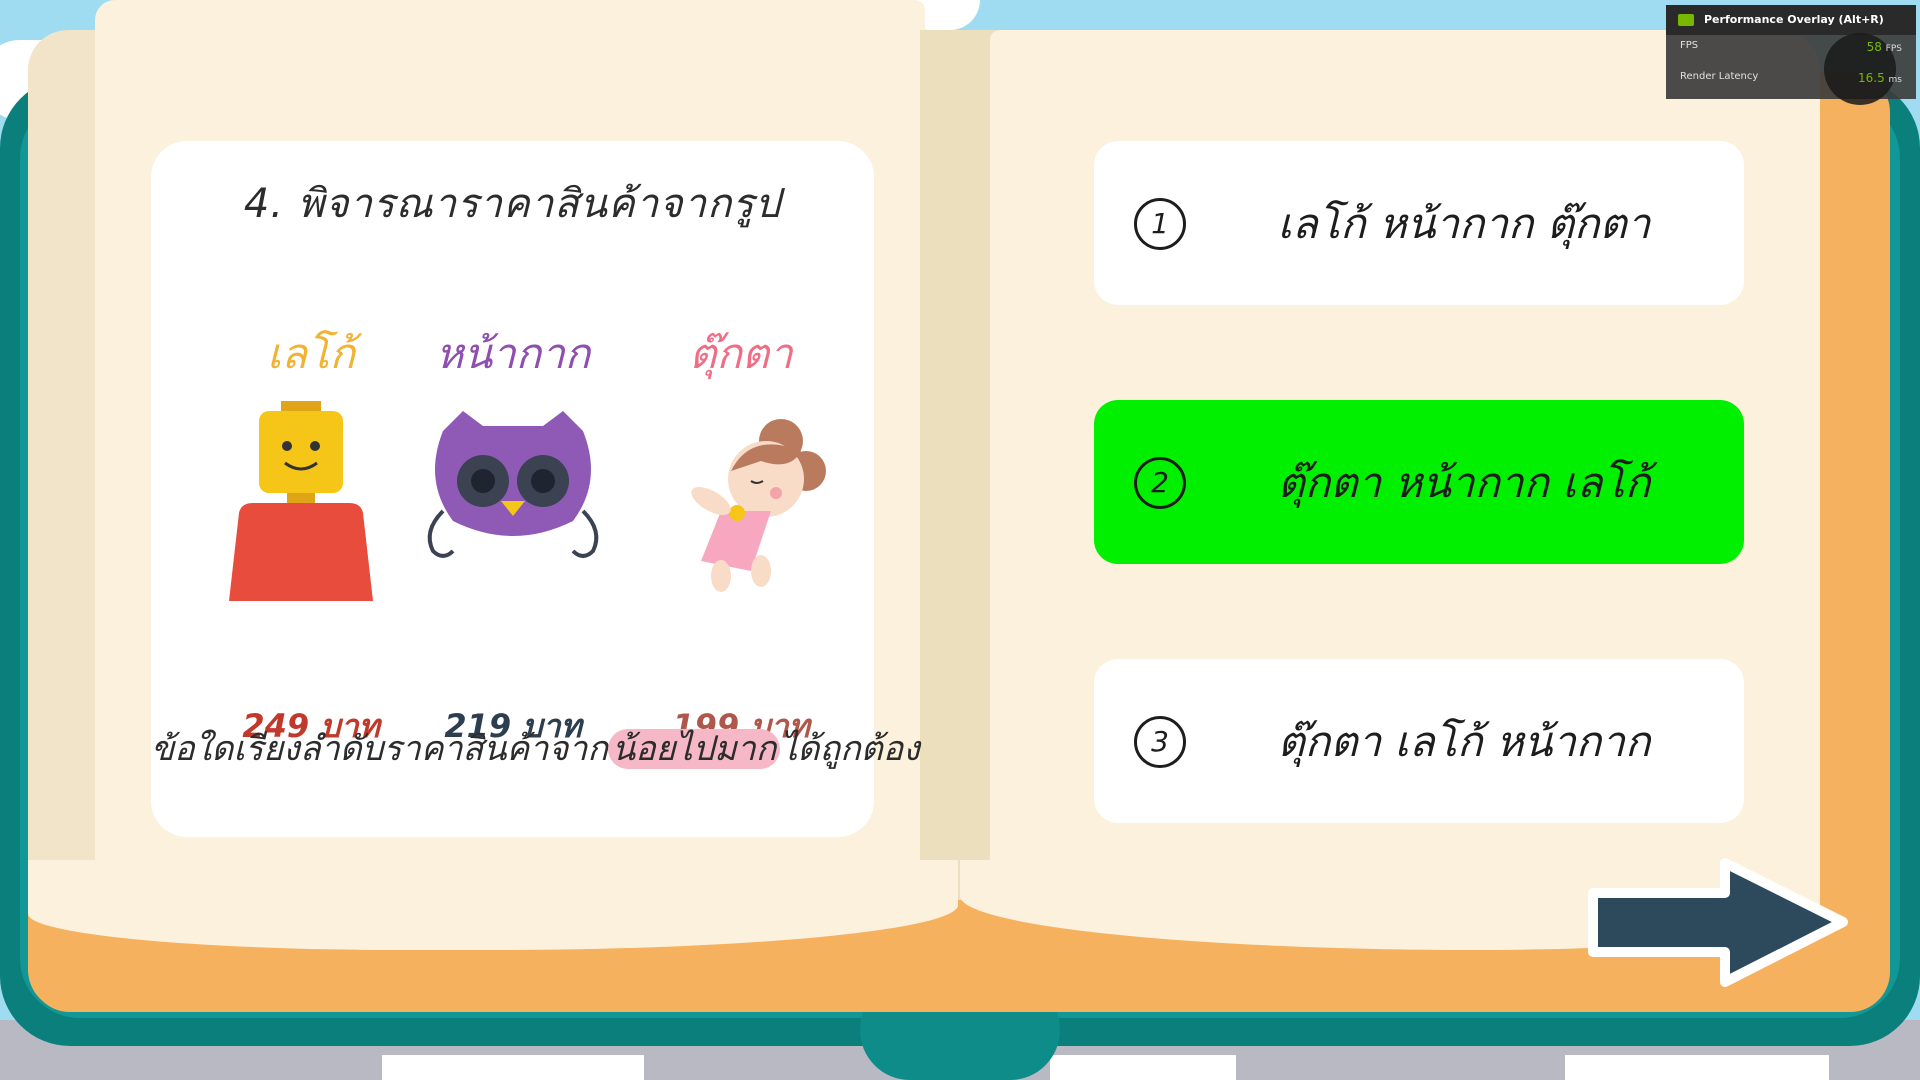  What do you see at coordinates (1874, 47) in the screenshot?
I see `fps-number: 58` at bounding box center [1874, 47].